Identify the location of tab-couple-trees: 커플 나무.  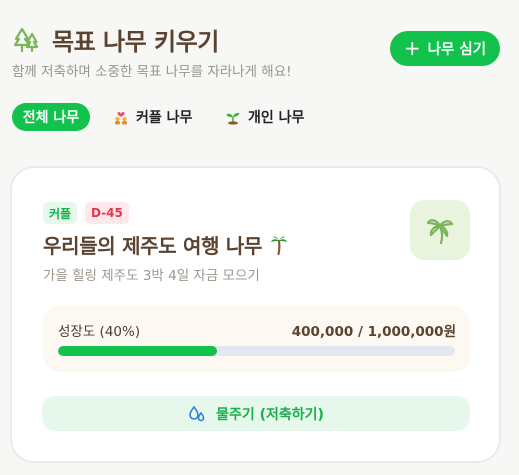
(152, 117).